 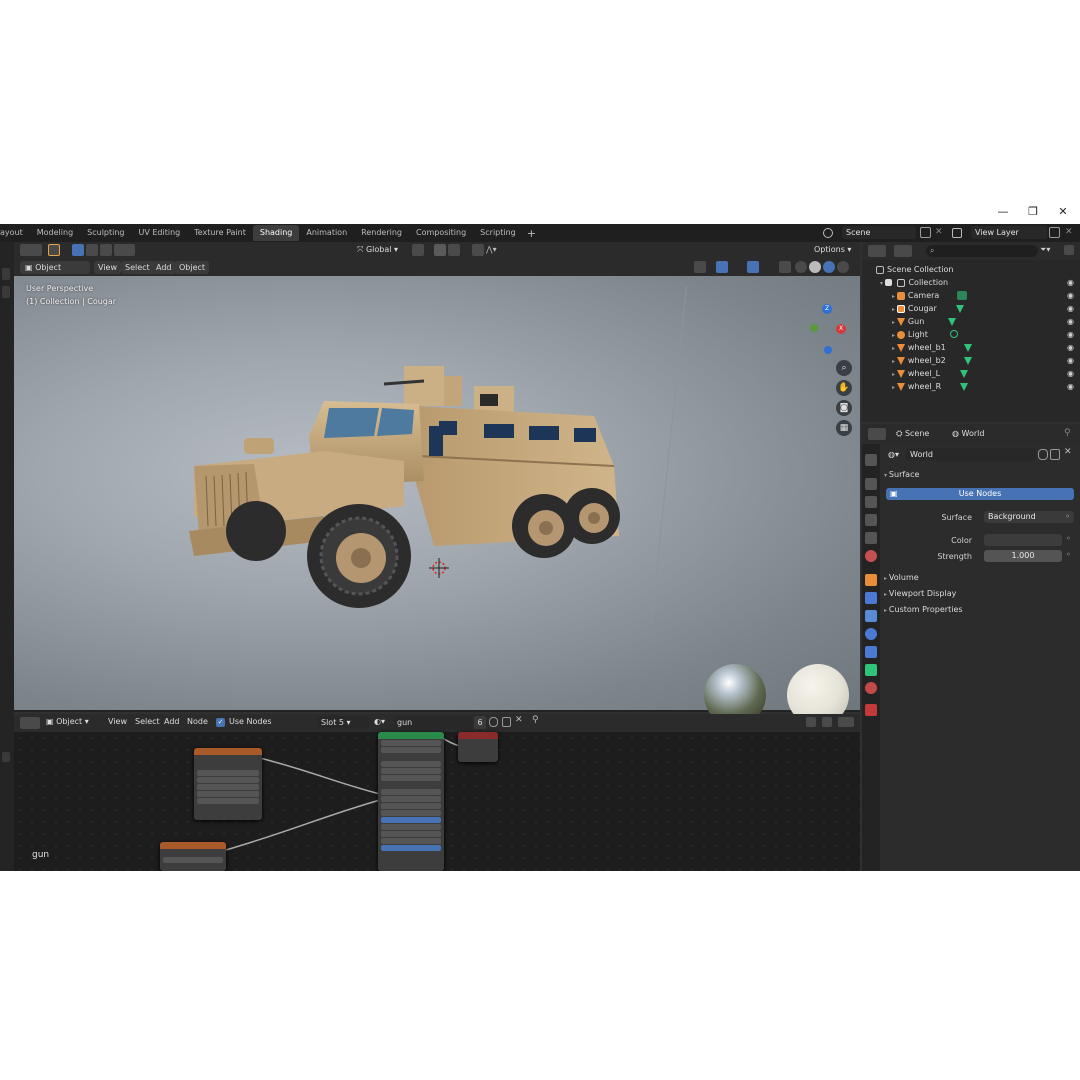 I want to click on gizmo-neg-z-axis, so click(x=828, y=350).